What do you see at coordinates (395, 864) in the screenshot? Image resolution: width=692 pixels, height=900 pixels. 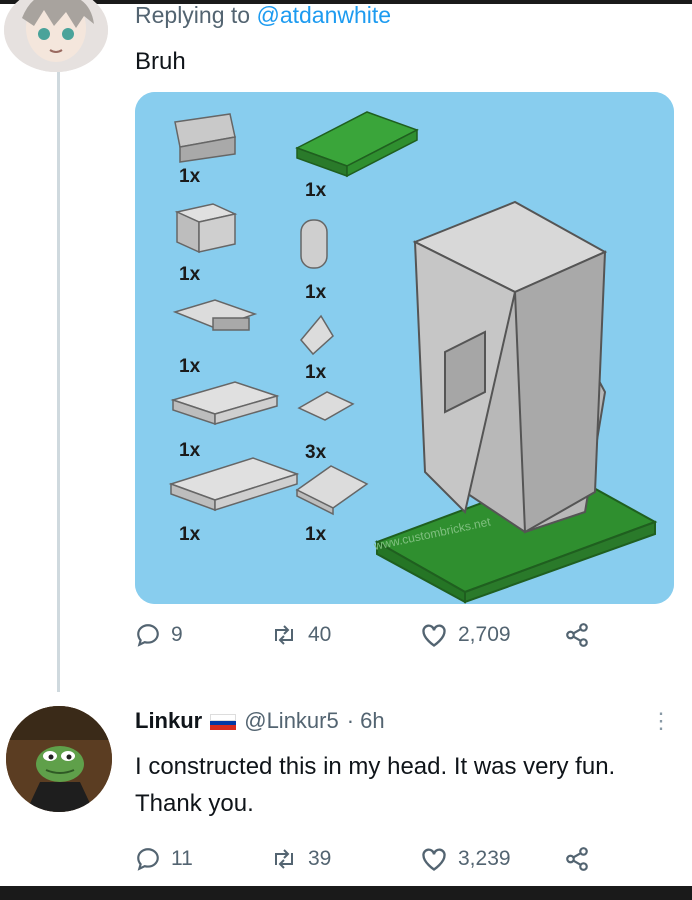 I see `tweet-actions-bar: 11 39 3,239` at bounding box center [395, 864].